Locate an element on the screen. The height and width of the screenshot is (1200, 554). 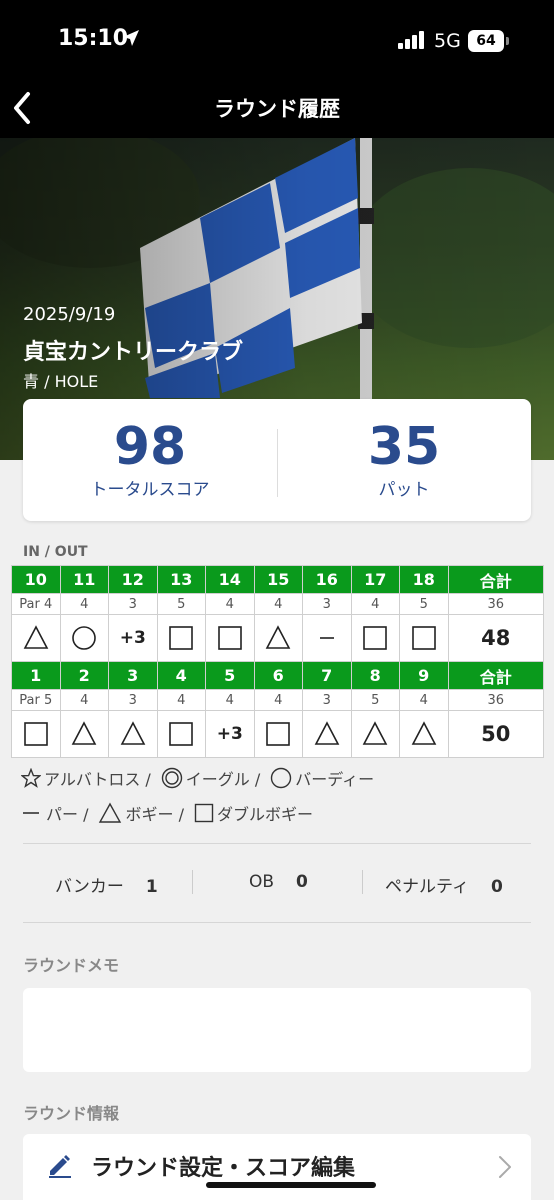
hole-number: 15 is located at coordinates (278, 579).